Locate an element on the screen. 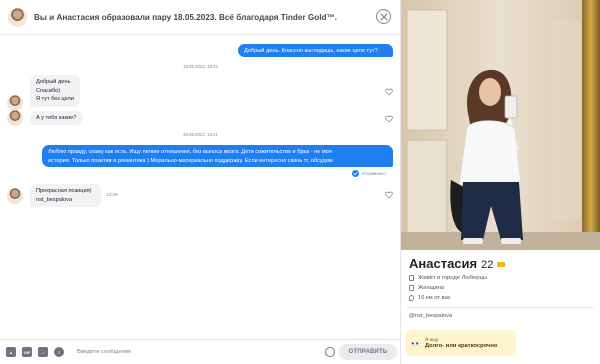 The image size is (600, 364). match-avatar is located at coordinates (17, 17).